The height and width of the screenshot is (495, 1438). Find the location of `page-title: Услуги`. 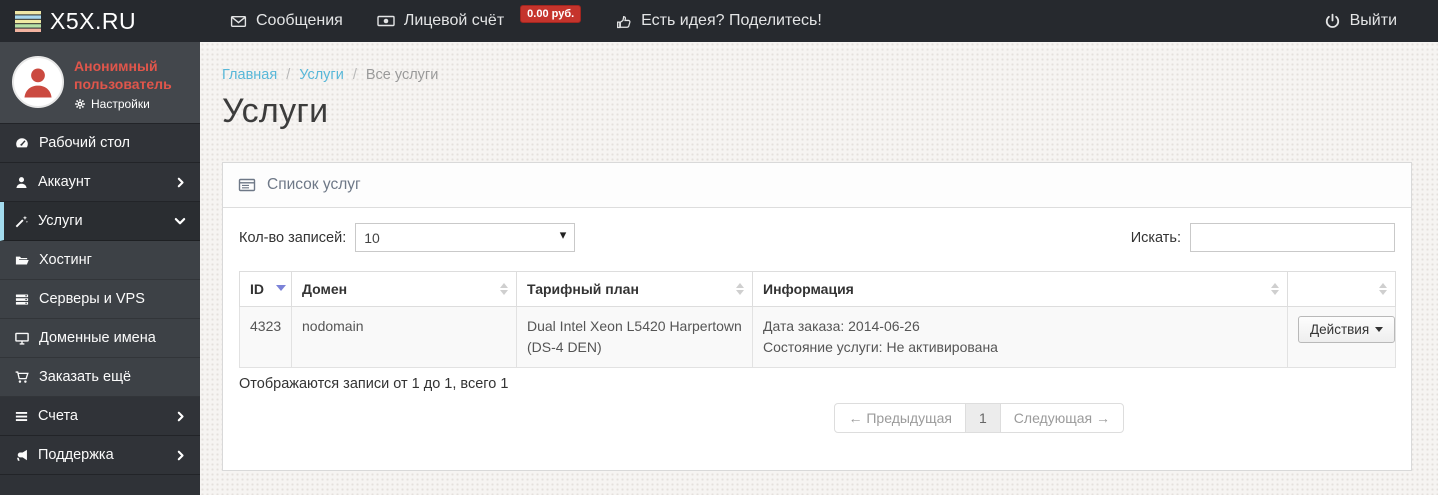

page-title: Услуги is located at coordinates (275, 111).